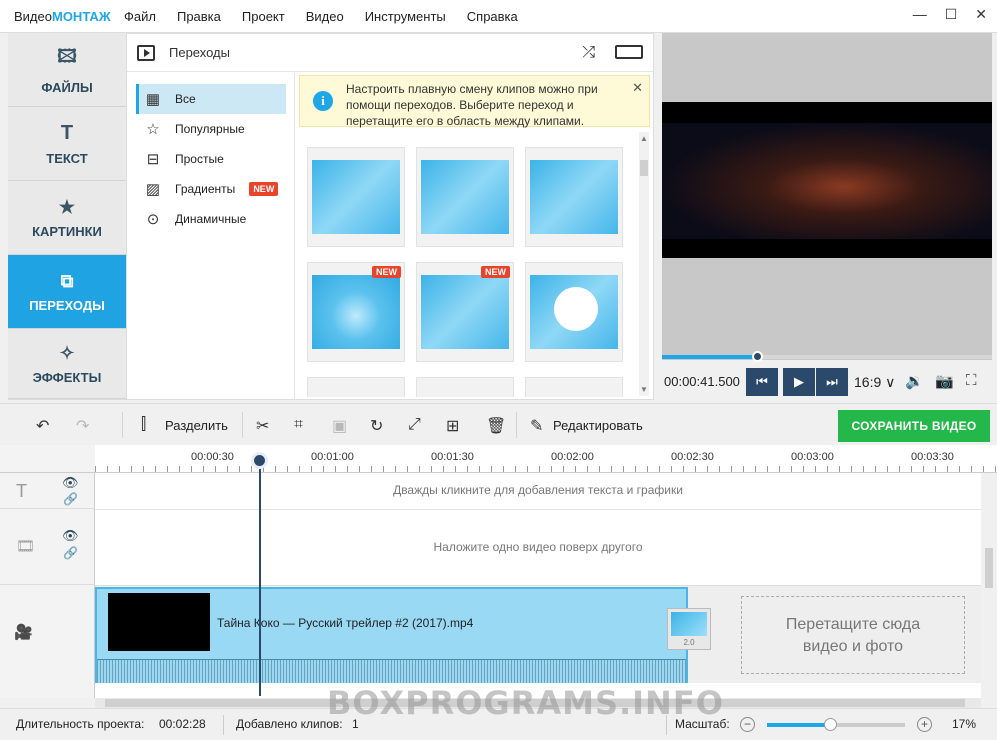 The image size is (997, 740). Describe the element at coordinates (260, 577) in the screenshot. I see `playhead` at that location.